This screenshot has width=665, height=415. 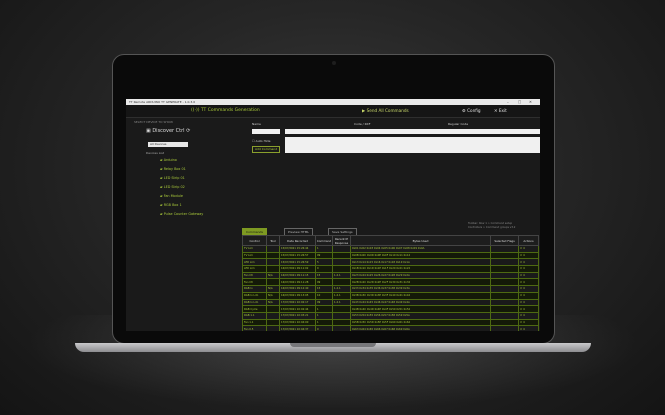 What do you see at coordinates (420, 240) in the screenshot?
I see `column-header: Bytes Used` at bounding box center [420, 240].